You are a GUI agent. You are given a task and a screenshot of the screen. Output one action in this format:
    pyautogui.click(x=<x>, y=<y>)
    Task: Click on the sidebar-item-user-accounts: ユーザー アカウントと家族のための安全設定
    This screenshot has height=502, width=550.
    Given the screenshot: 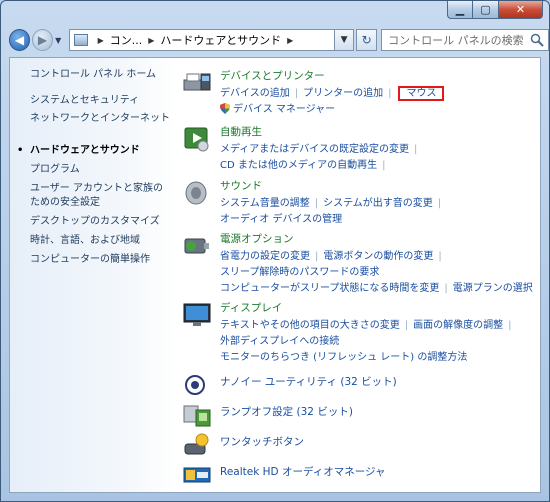 What is the action you would take?
    pyautogui.click(x=100, y=196)
    